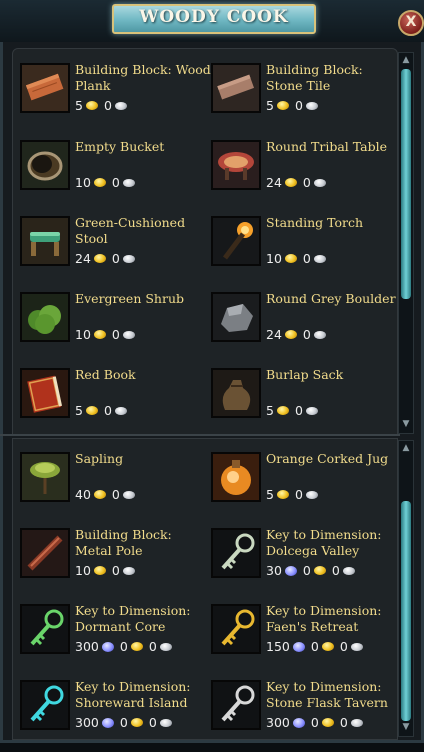 The height and width of the screenshot is (752, 424). Describe the element at coordinates (331, 298) in the screenshot. I see `item-name: Round Grey Boulder` at that location.